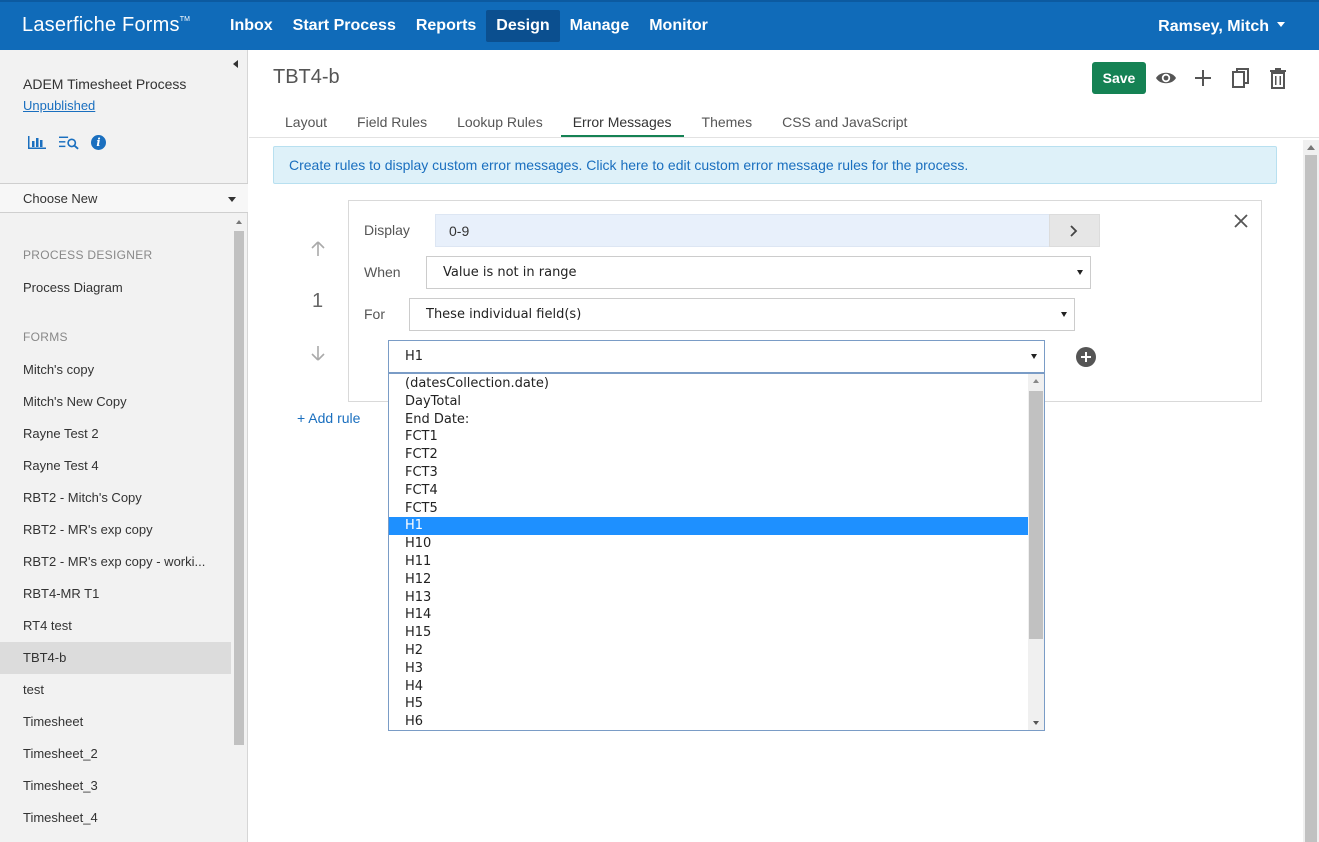 The image size is (1319, 842). What do you see at coordinates (318, 249) in the screenshot?
I see `arrow-up-icon` at bounding box center [318, 249].